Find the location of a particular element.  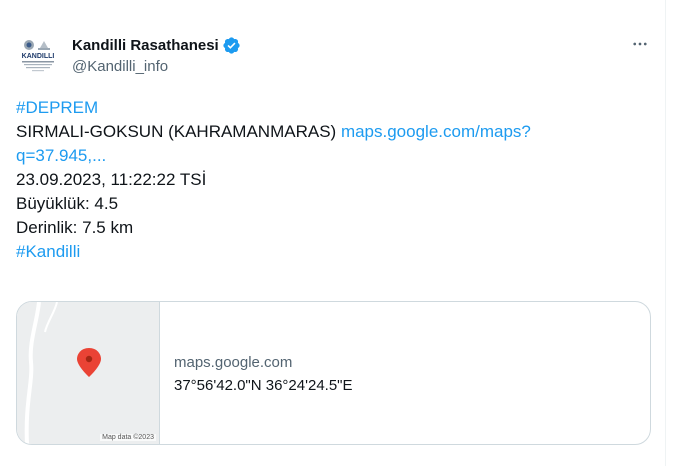

hashtag-kandilli: #Kandilli is located at coordinates (48, 251).